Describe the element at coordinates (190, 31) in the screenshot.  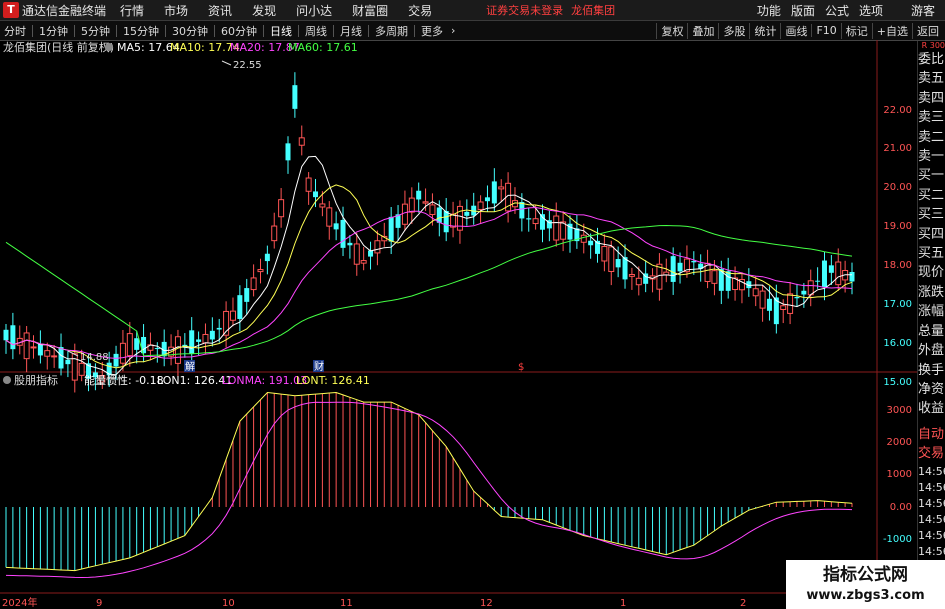
I see `period-30min: 30分钟` at that location.